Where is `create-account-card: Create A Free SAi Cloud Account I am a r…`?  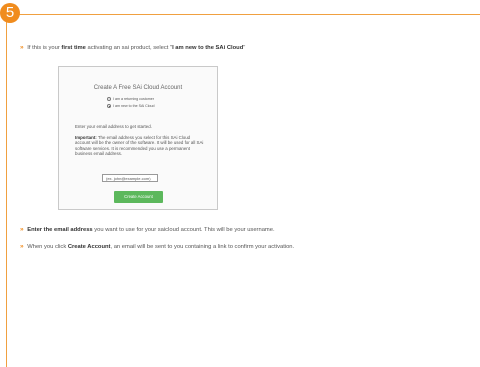 create-account-card: Create A Free SAi Cloud Account I am a r… is located at coordinates (138, 138).